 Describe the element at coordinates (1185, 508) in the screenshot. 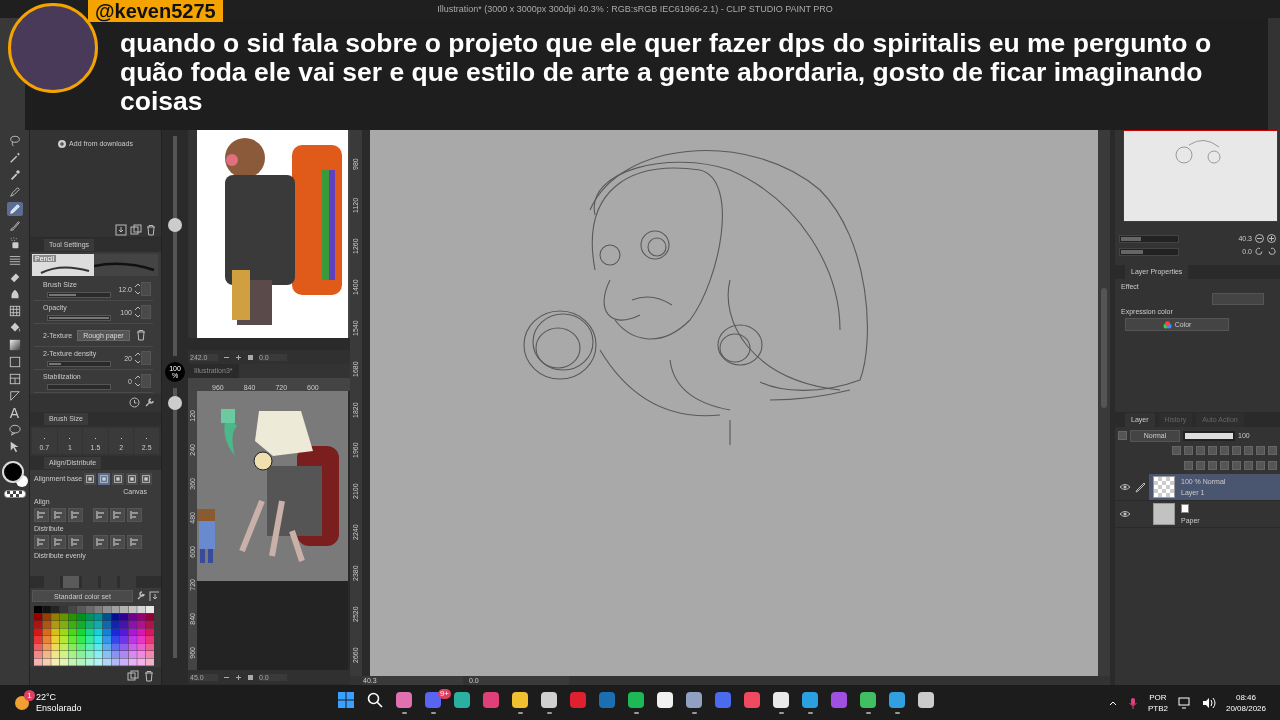

I see `page-icon` at that location.